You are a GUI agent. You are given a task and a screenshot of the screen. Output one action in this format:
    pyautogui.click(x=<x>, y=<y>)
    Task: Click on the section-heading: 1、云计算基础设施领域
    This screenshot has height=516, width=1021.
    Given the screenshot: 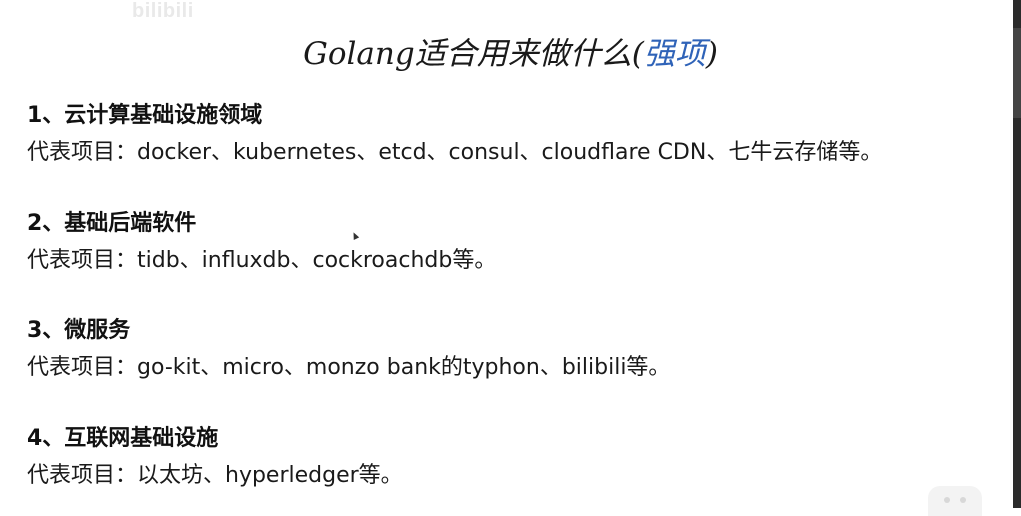 What is the action you would take?
    pyautogui.click(x=145, y=115)
    